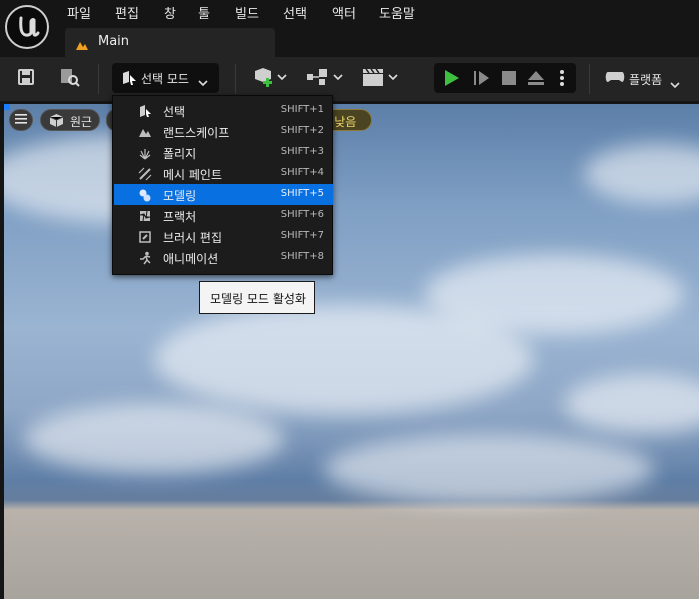  Describe the element at coordinates (295, 12) in the screenshot. I see `menu-select: 선택` at that location.